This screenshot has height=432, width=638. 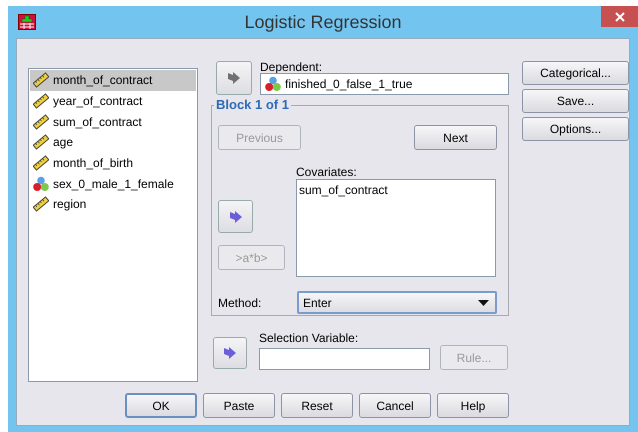 What do you see at coordinates (455, 137) in the screenshot?
I see `next-button: Next` at bounding box center [455, 137].